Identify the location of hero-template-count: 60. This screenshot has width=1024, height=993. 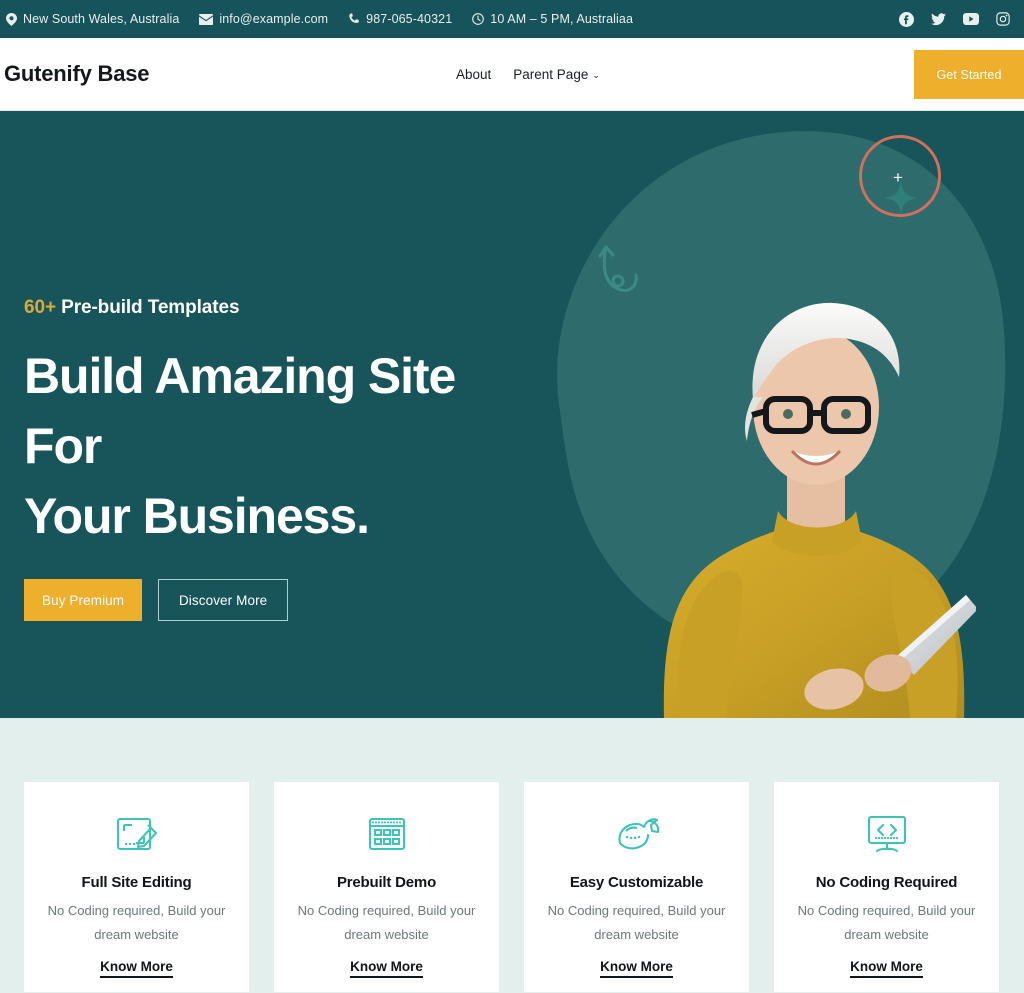
(34, 307).